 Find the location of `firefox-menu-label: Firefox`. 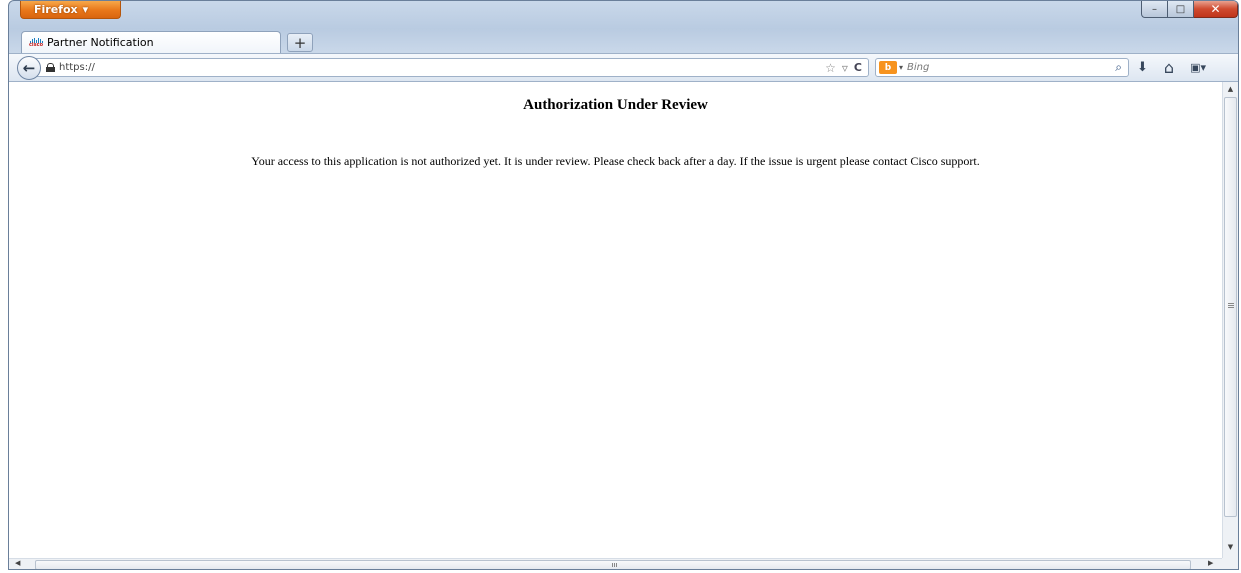

firefox-menu-label: Firefox is located at coordinates (56, 9).